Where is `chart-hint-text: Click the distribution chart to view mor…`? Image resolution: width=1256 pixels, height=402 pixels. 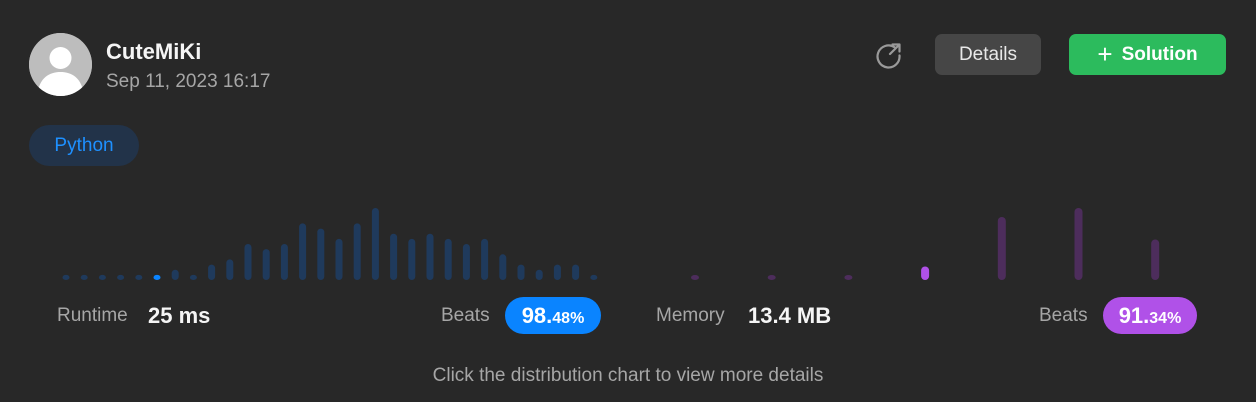
chart-hint-text: Click the distribution chart to view mor… is located at coordinates (628, 375).